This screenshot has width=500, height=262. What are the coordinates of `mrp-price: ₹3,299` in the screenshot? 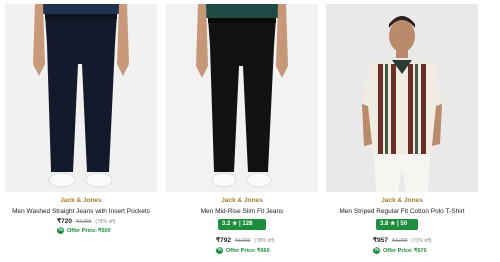 It's located at (399, 241).